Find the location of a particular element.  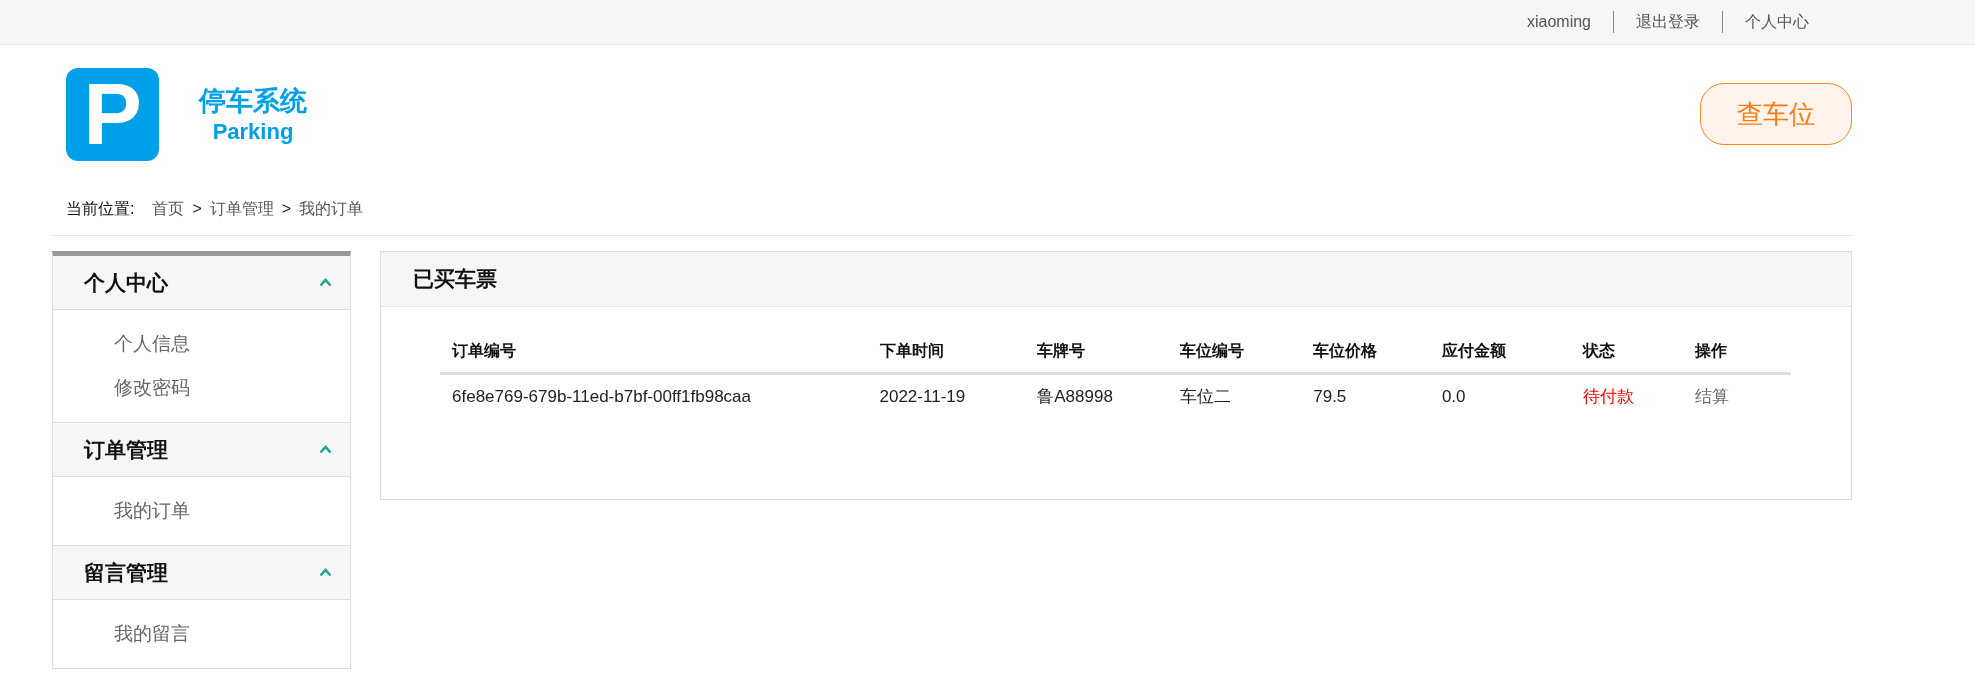

sidebar-item: 个人信息 is located at coordinates (232, 344).